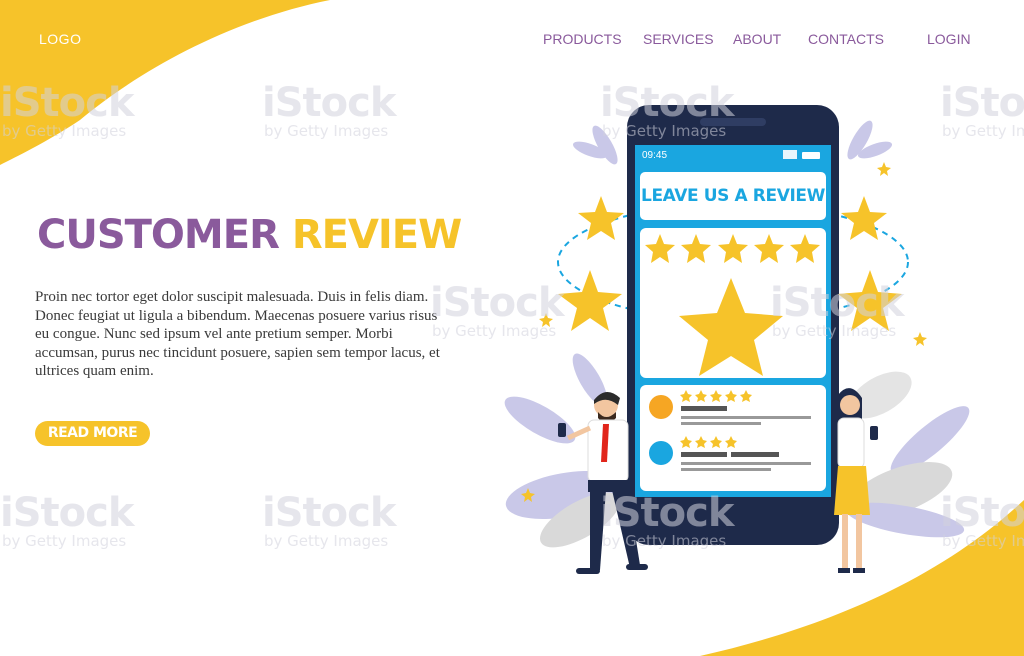 The image size is (1024, 656). What do you see at coordinates (655, 155) in the screenshot?
I see `phone-time: 09:45` at bounding box center [655, 155].